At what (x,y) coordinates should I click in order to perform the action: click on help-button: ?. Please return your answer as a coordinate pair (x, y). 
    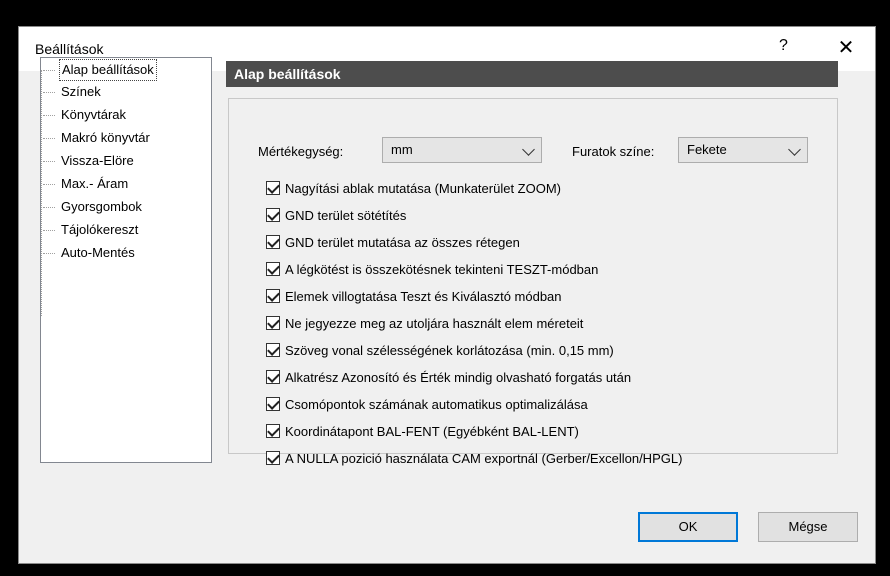
    Looking at the image, I should click on (783, 46).